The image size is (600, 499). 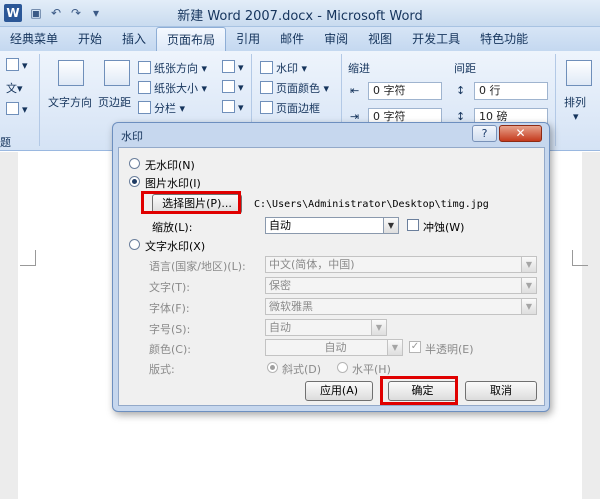 I want to click on columns-button: 分栏, so click(x=165, y=108).